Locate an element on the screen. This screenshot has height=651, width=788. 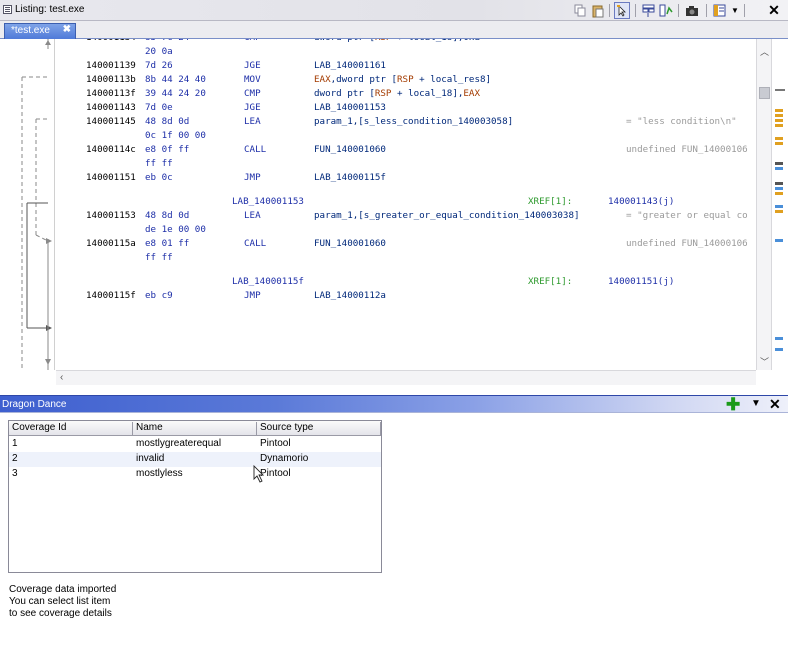
listing-vertical-scrollbar: ︿ ﹀ is located at coordinates (763, 204).